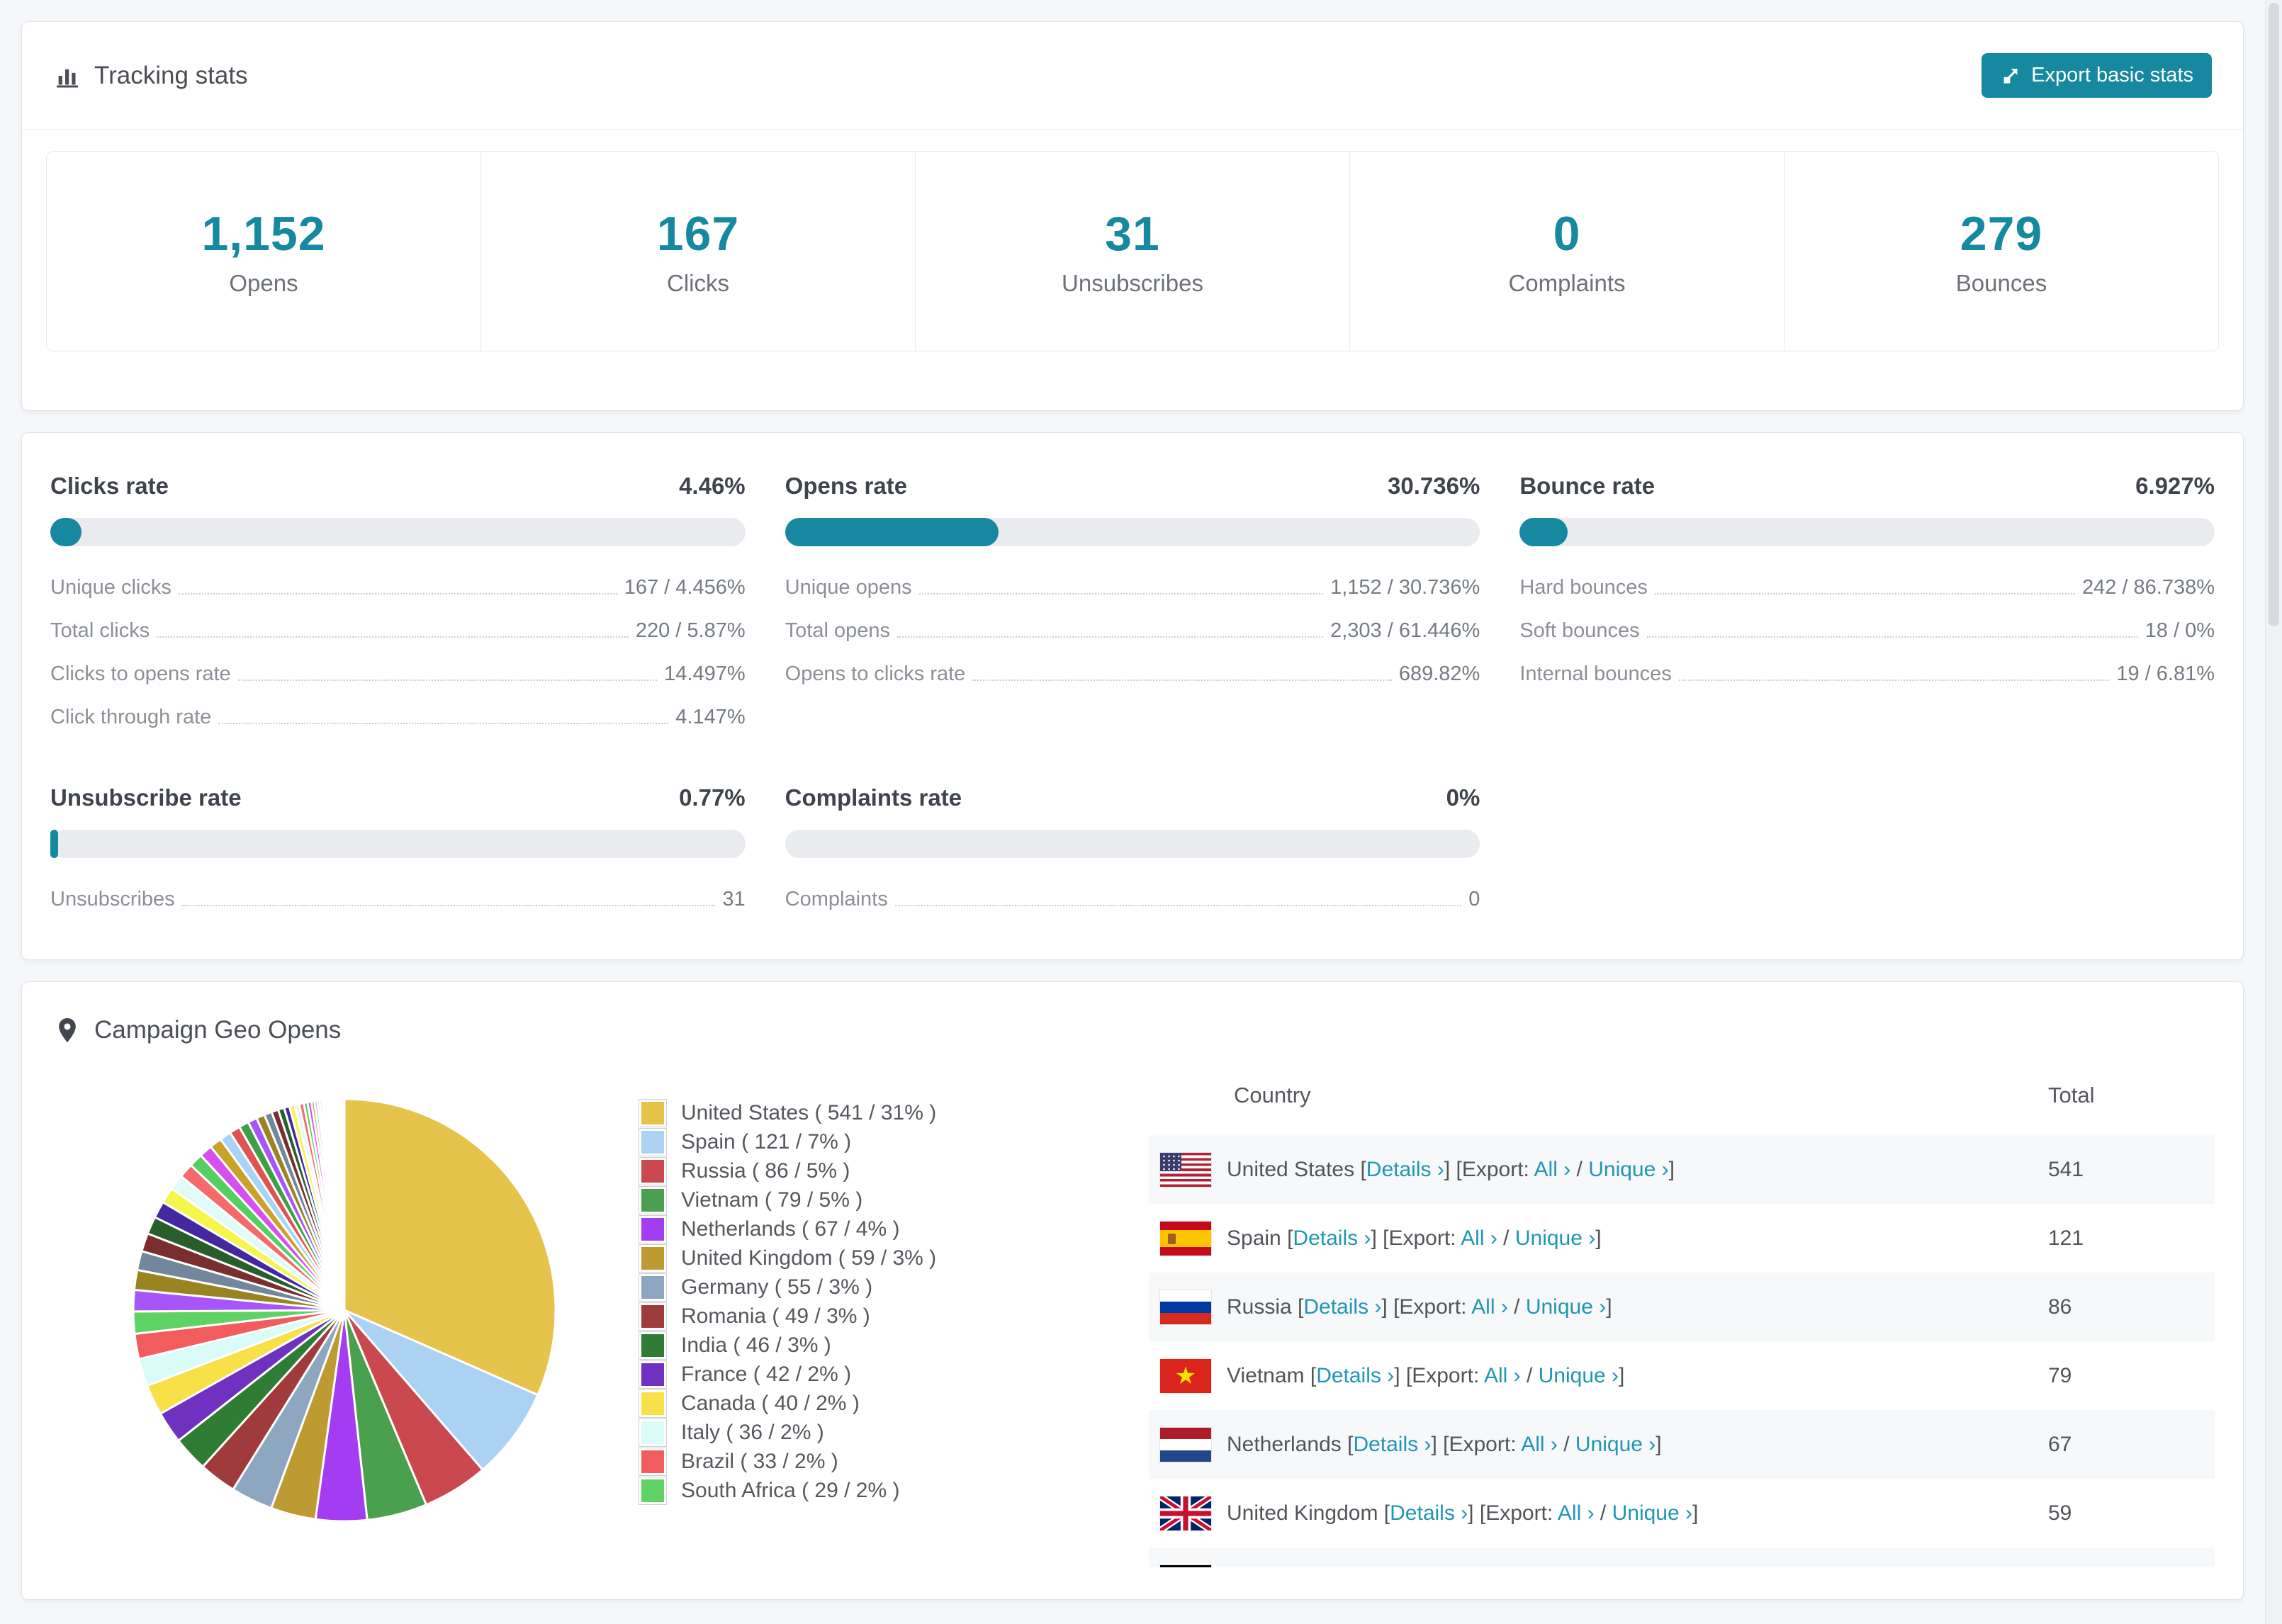 The image size is (2282, 1624). Describe the element at coordinates (112, 899) in the screenshot. I see `rate-row-label: Unsubscribes` at that location.